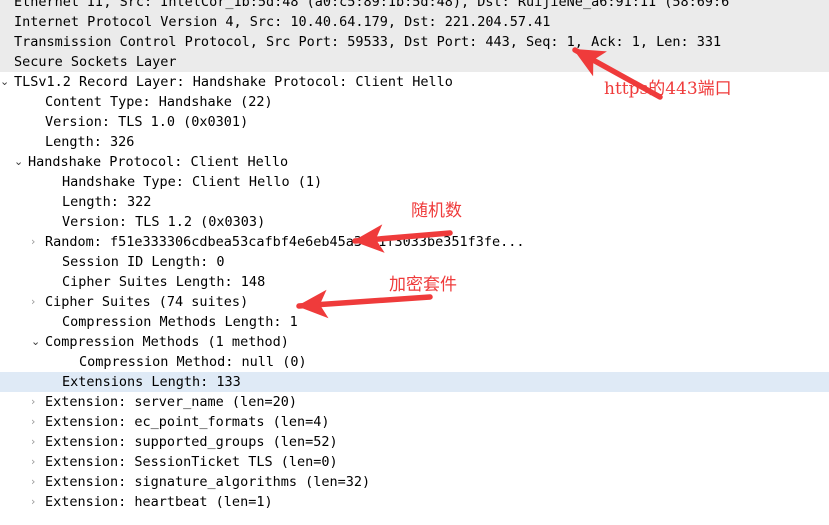 The image size is (829, 525). What do you see at coordinates (167, 342) in the screenshot?
I see `tree-row-label: Compression Methods (1 method)` at bounding box center [167, 342].